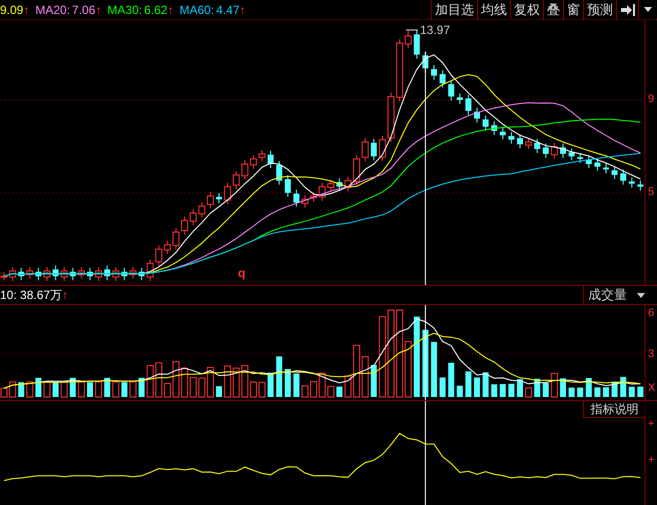 This screenshot has width=657, height=505. What do you see at coordinates (31, 295) in the screenshot?
I see `volume-value: 10: 38.67万` at bounding box center [31, 295].